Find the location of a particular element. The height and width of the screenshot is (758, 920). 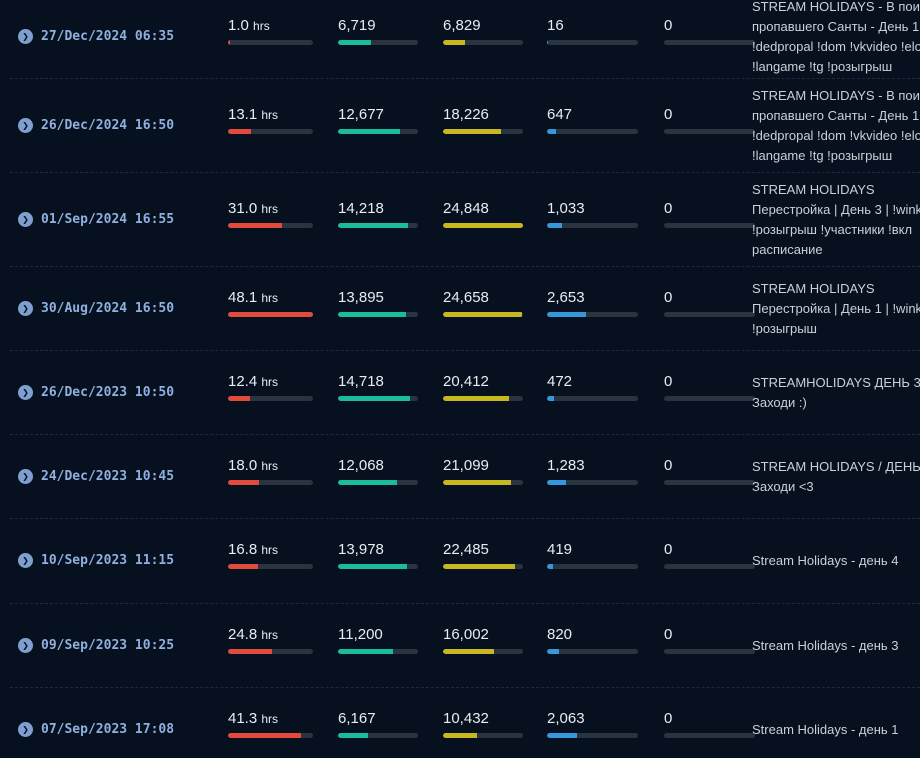

hours-cell: 48.1 hrs is located at coordinates (270, 303).